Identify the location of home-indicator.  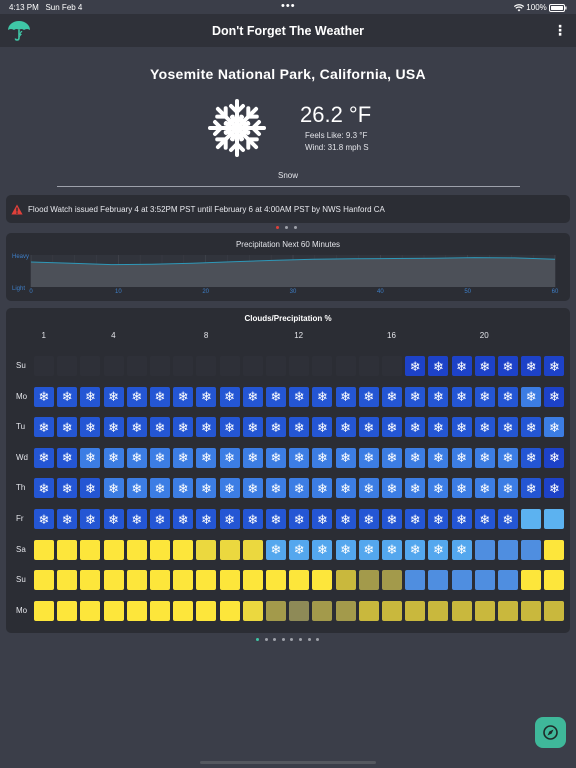
(288, 762).